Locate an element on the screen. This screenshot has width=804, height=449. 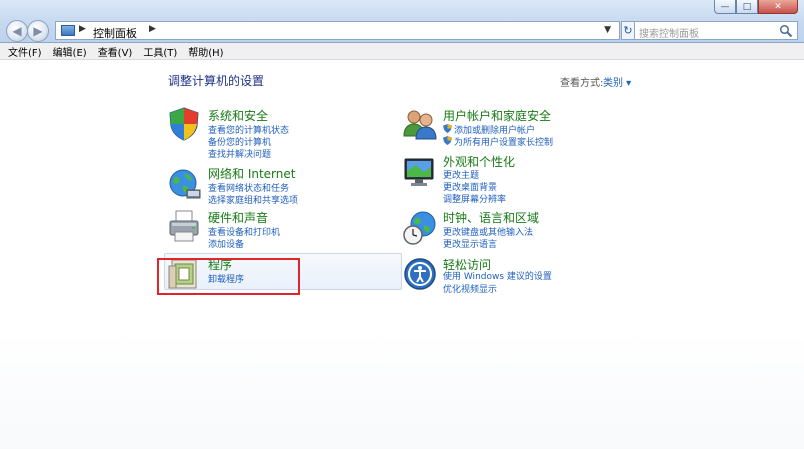
forward-button: ▶ is located at coordinates (38, 31).